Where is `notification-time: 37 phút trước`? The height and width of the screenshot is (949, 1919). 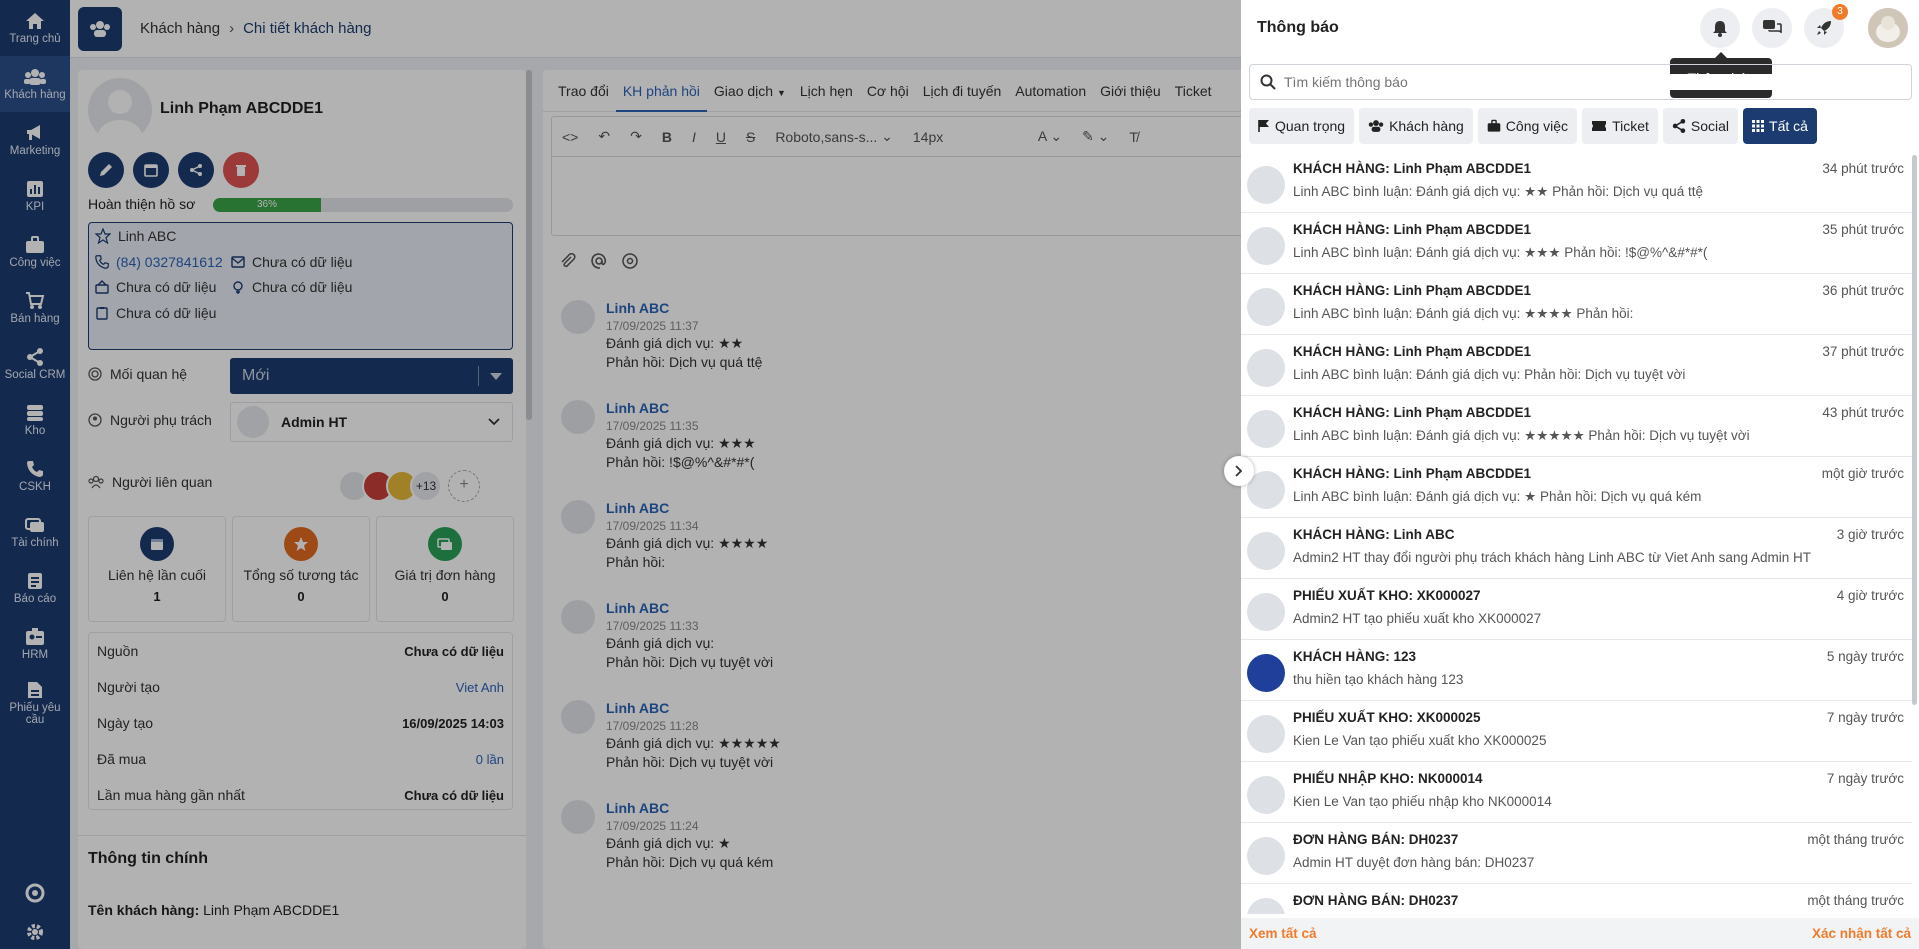 notification-time: 37 phút trước is located at coordinates (1863, 351).